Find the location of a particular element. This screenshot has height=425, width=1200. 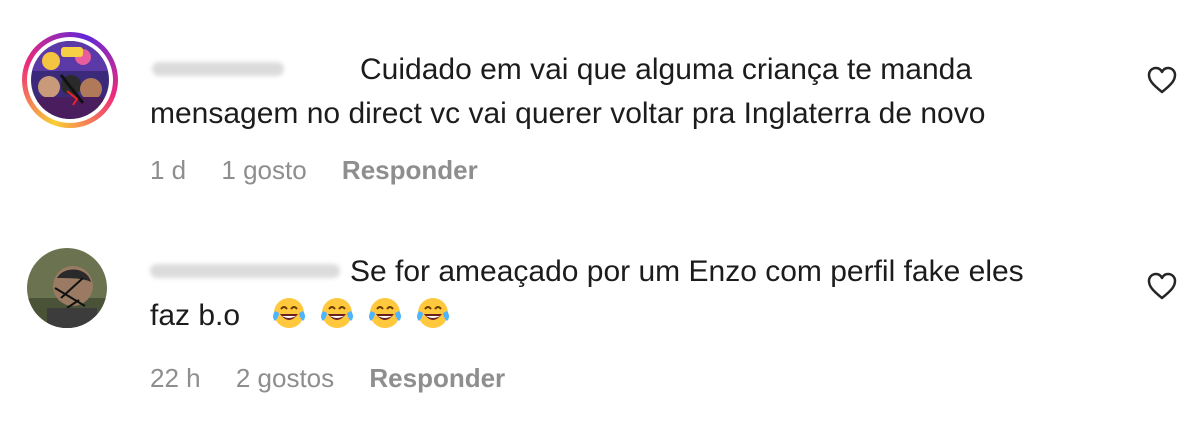

comment-meta: 22 h 2 gostos Responder is located at coordinates (341, 378).